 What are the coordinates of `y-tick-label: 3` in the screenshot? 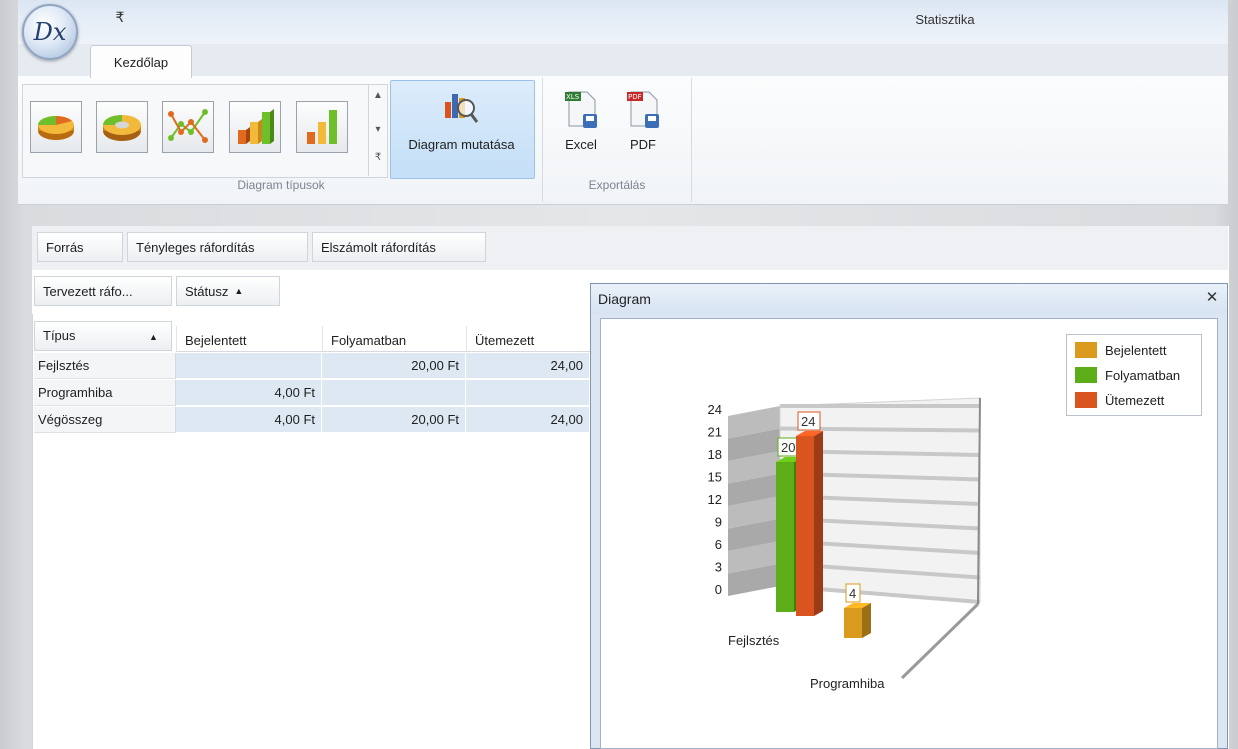 It's located at (718, 567).